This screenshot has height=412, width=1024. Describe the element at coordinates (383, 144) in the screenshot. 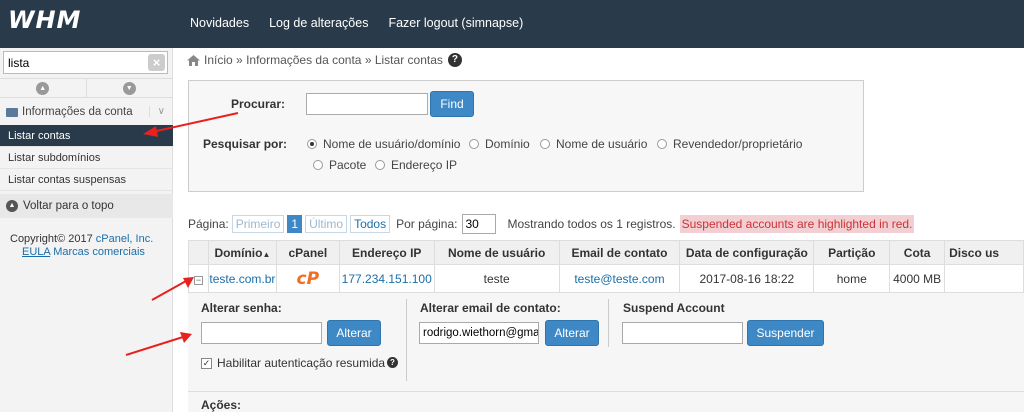

I see `radio-username-domain: Nome de usuário/domínio` at that location.